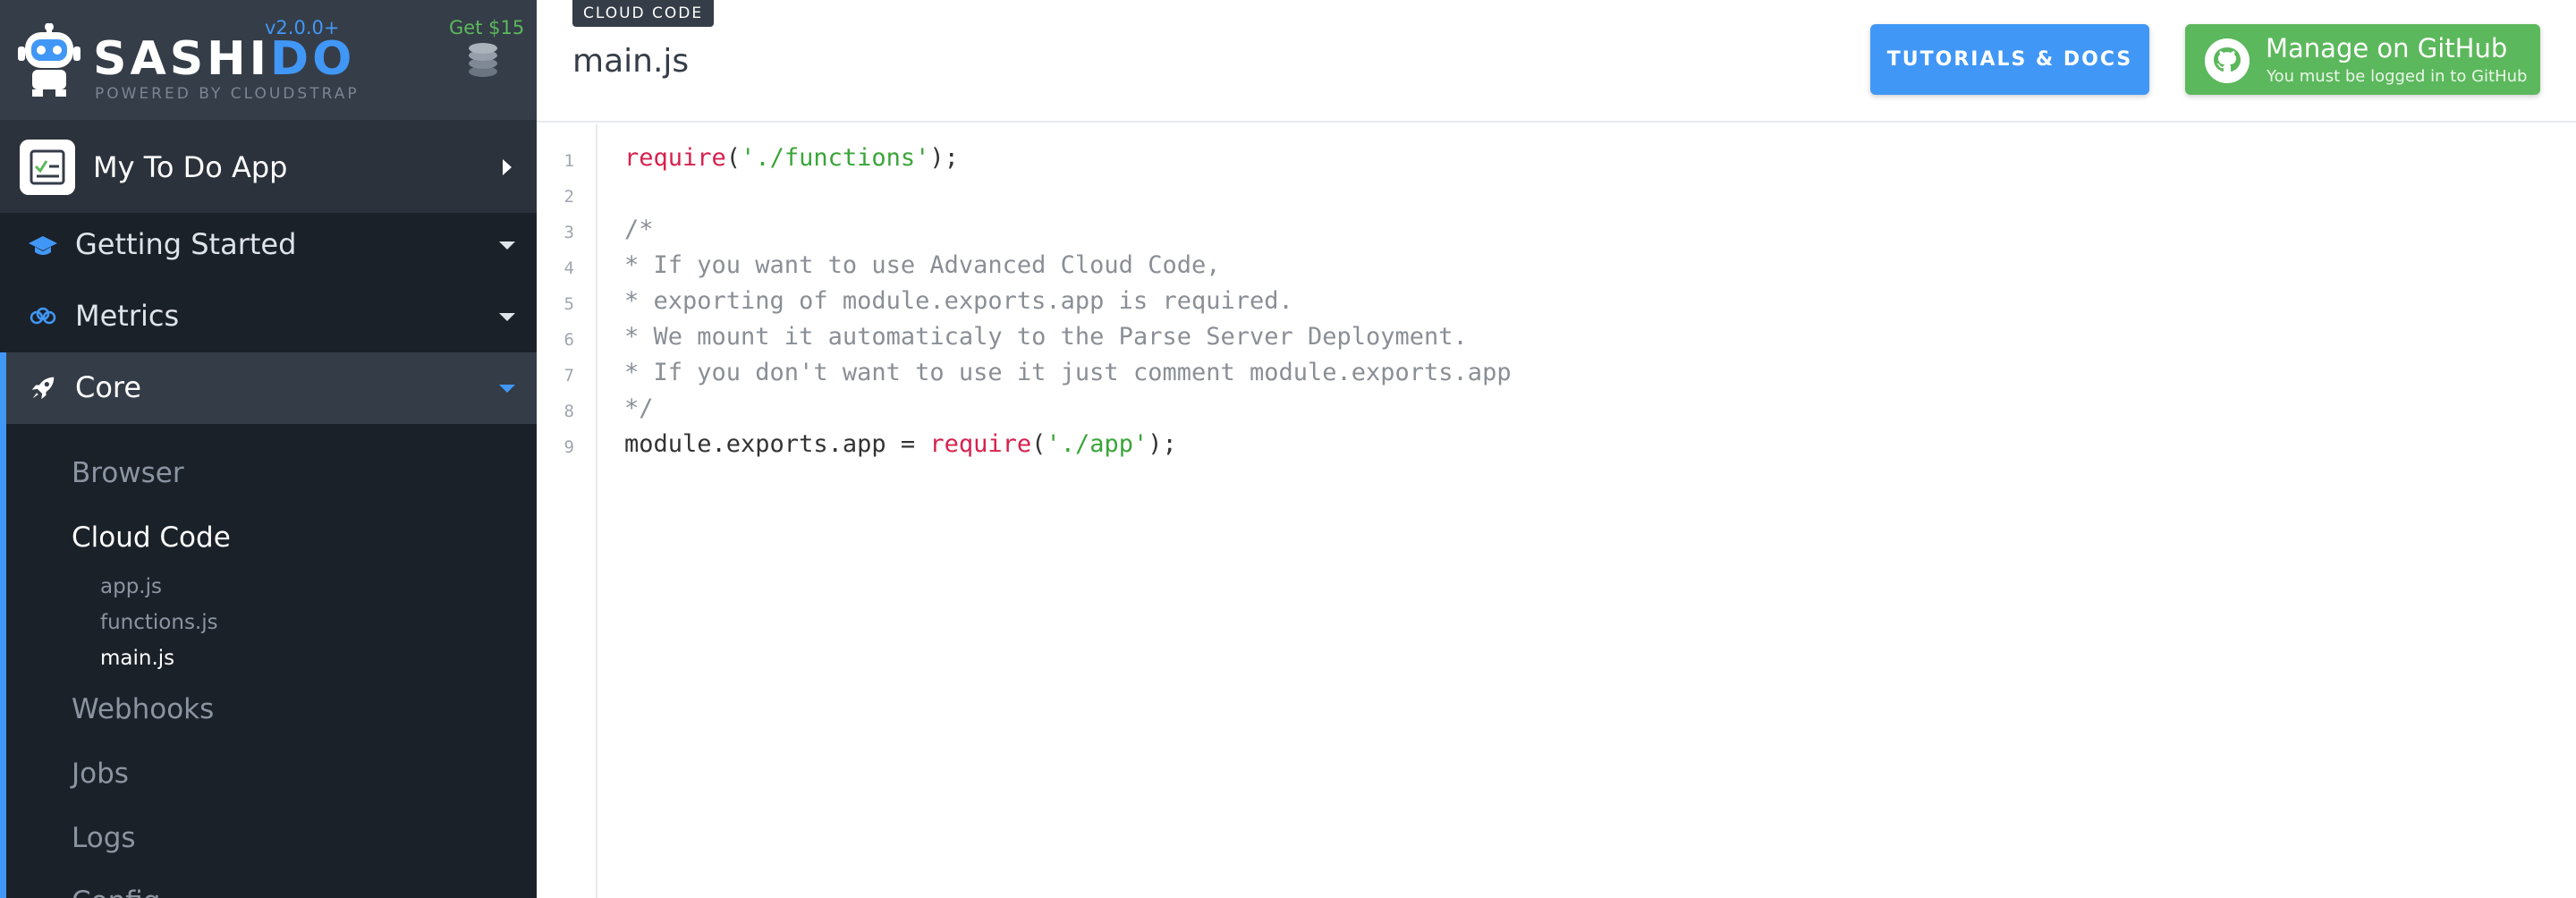 This screenshot has width=2576, height=898. What do you see at coordinates (143, 709) in the screenshot?
I see `sidebar-item-webhooks: Webhooks` at bounding box center [143, 709].